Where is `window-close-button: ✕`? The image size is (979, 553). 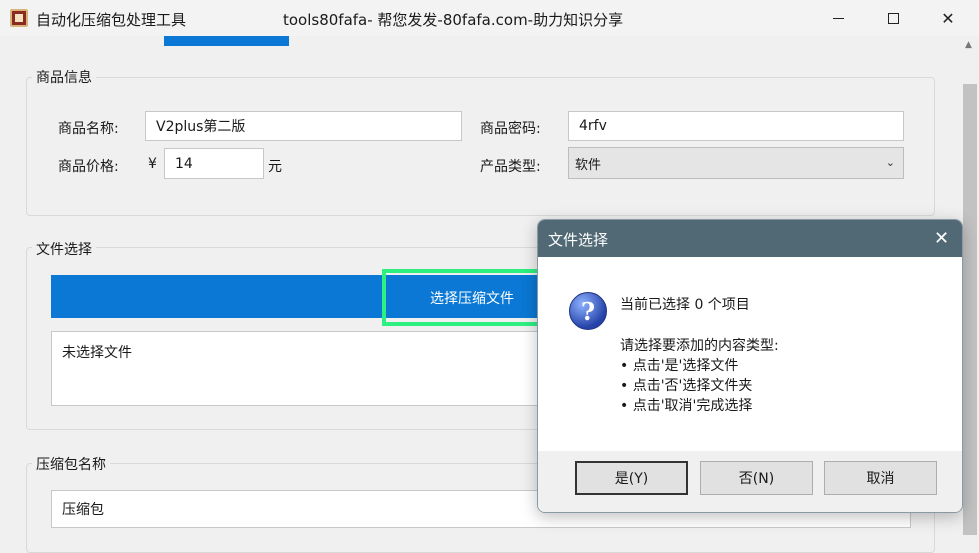
window-close-button: ✕ is located at coordinates (948, 18).